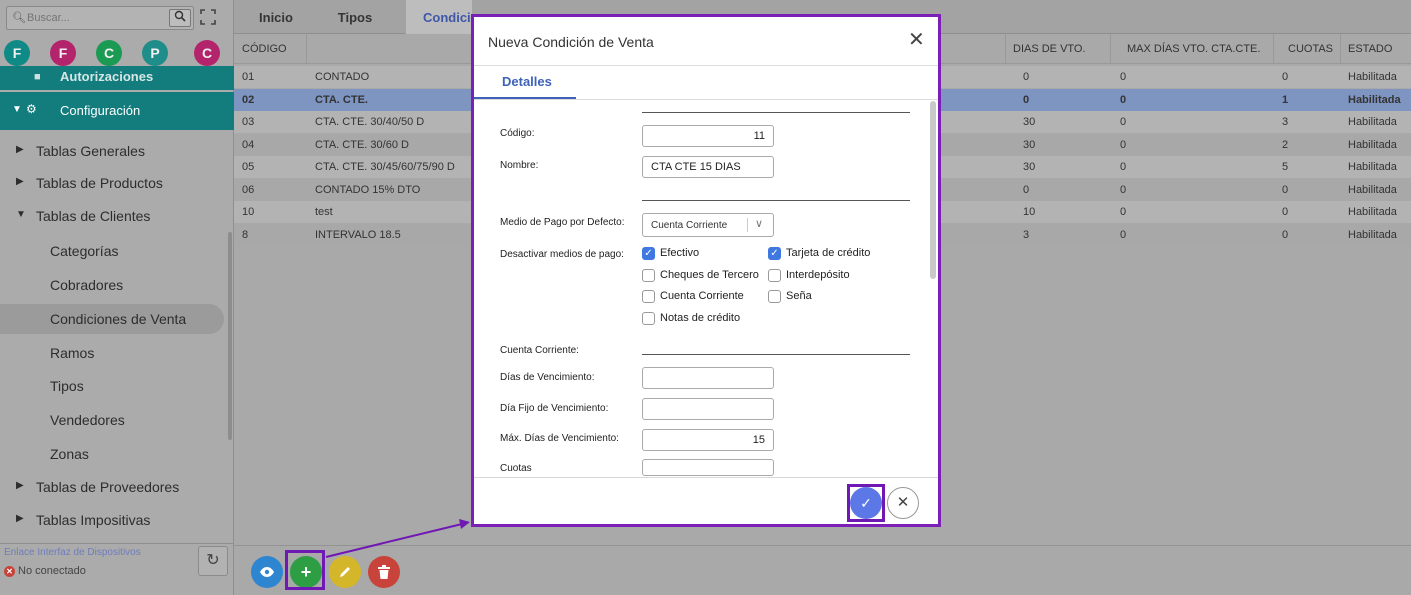 The image size is (1411, 595). What do you see at coordinates (67, 386) in the screenshot?
I see `sidebar-item-label: Tipos` at bounding box center [67, 386].